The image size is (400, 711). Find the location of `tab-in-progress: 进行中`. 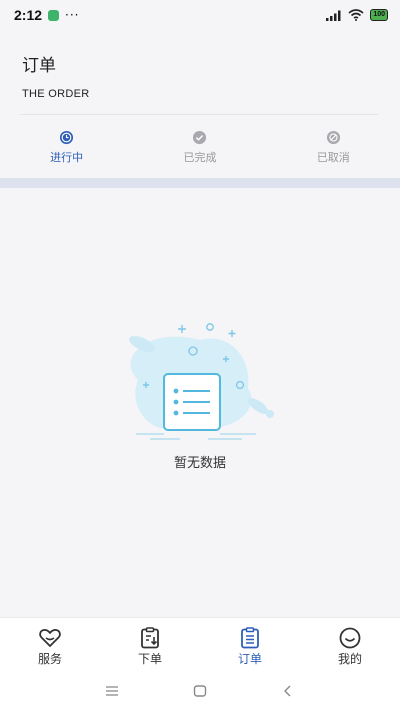

tab-in-progress: 进行中 is located at coordinates (66, 152).